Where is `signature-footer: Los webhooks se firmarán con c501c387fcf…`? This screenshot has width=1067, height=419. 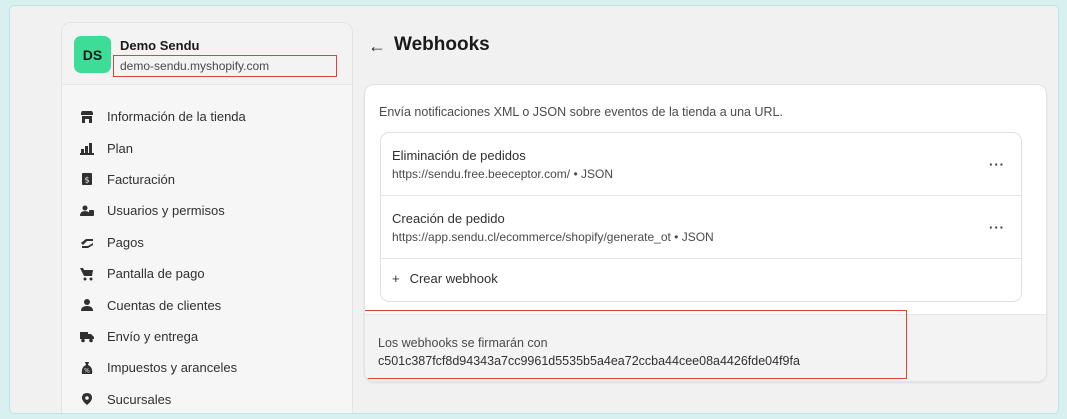
signature-footer: Los webhooks se firmarán con c501c387fcf… is located at coordinates (705, 345).